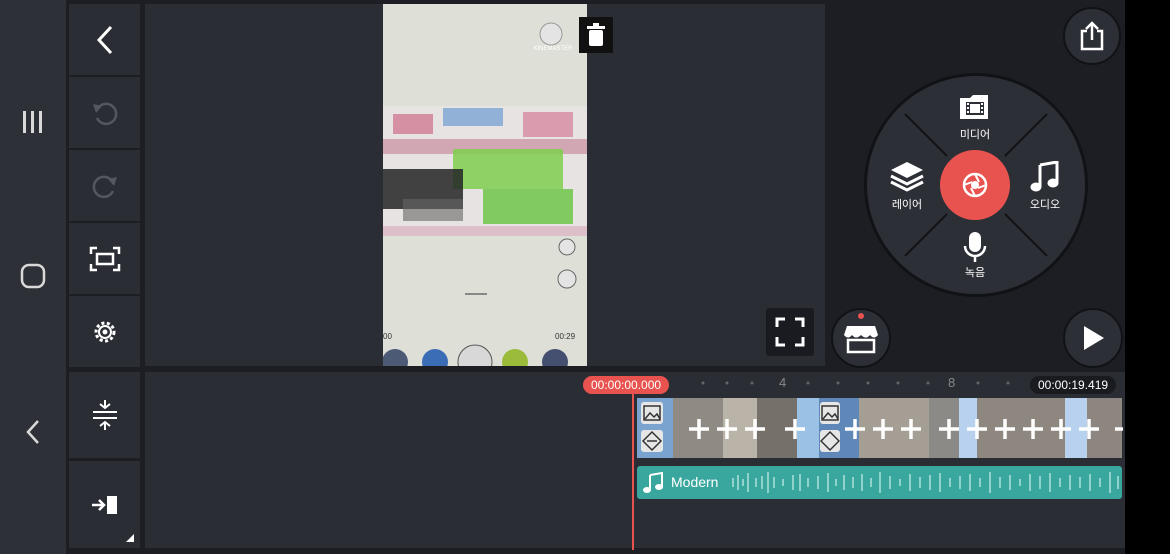  Describe the element at coordinates (783, 382) in the screenshot. I see `ruler-mark-4: 4` at that location.